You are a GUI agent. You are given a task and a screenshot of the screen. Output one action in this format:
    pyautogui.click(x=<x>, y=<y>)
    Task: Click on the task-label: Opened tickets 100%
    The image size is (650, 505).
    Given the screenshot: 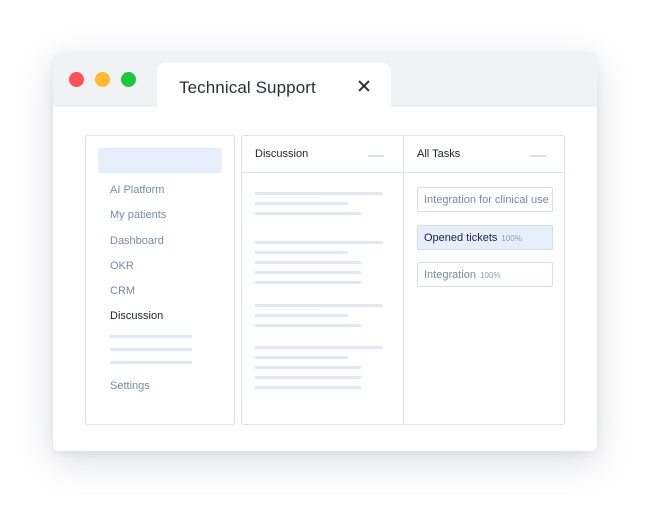 What is the action you would take?
    pyautogui.click(x=473, y=238)
    